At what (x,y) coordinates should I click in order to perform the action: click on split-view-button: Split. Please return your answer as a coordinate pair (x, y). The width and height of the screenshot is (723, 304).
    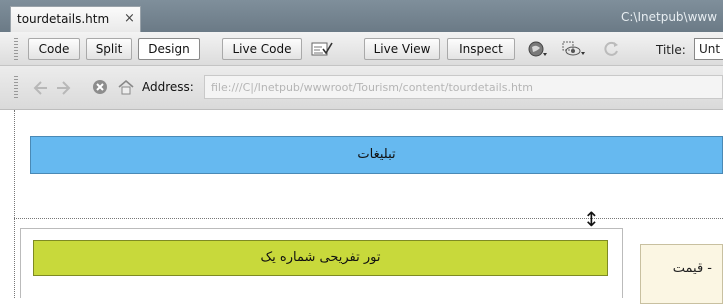
    Looking at the image, I should click on (109, 49).